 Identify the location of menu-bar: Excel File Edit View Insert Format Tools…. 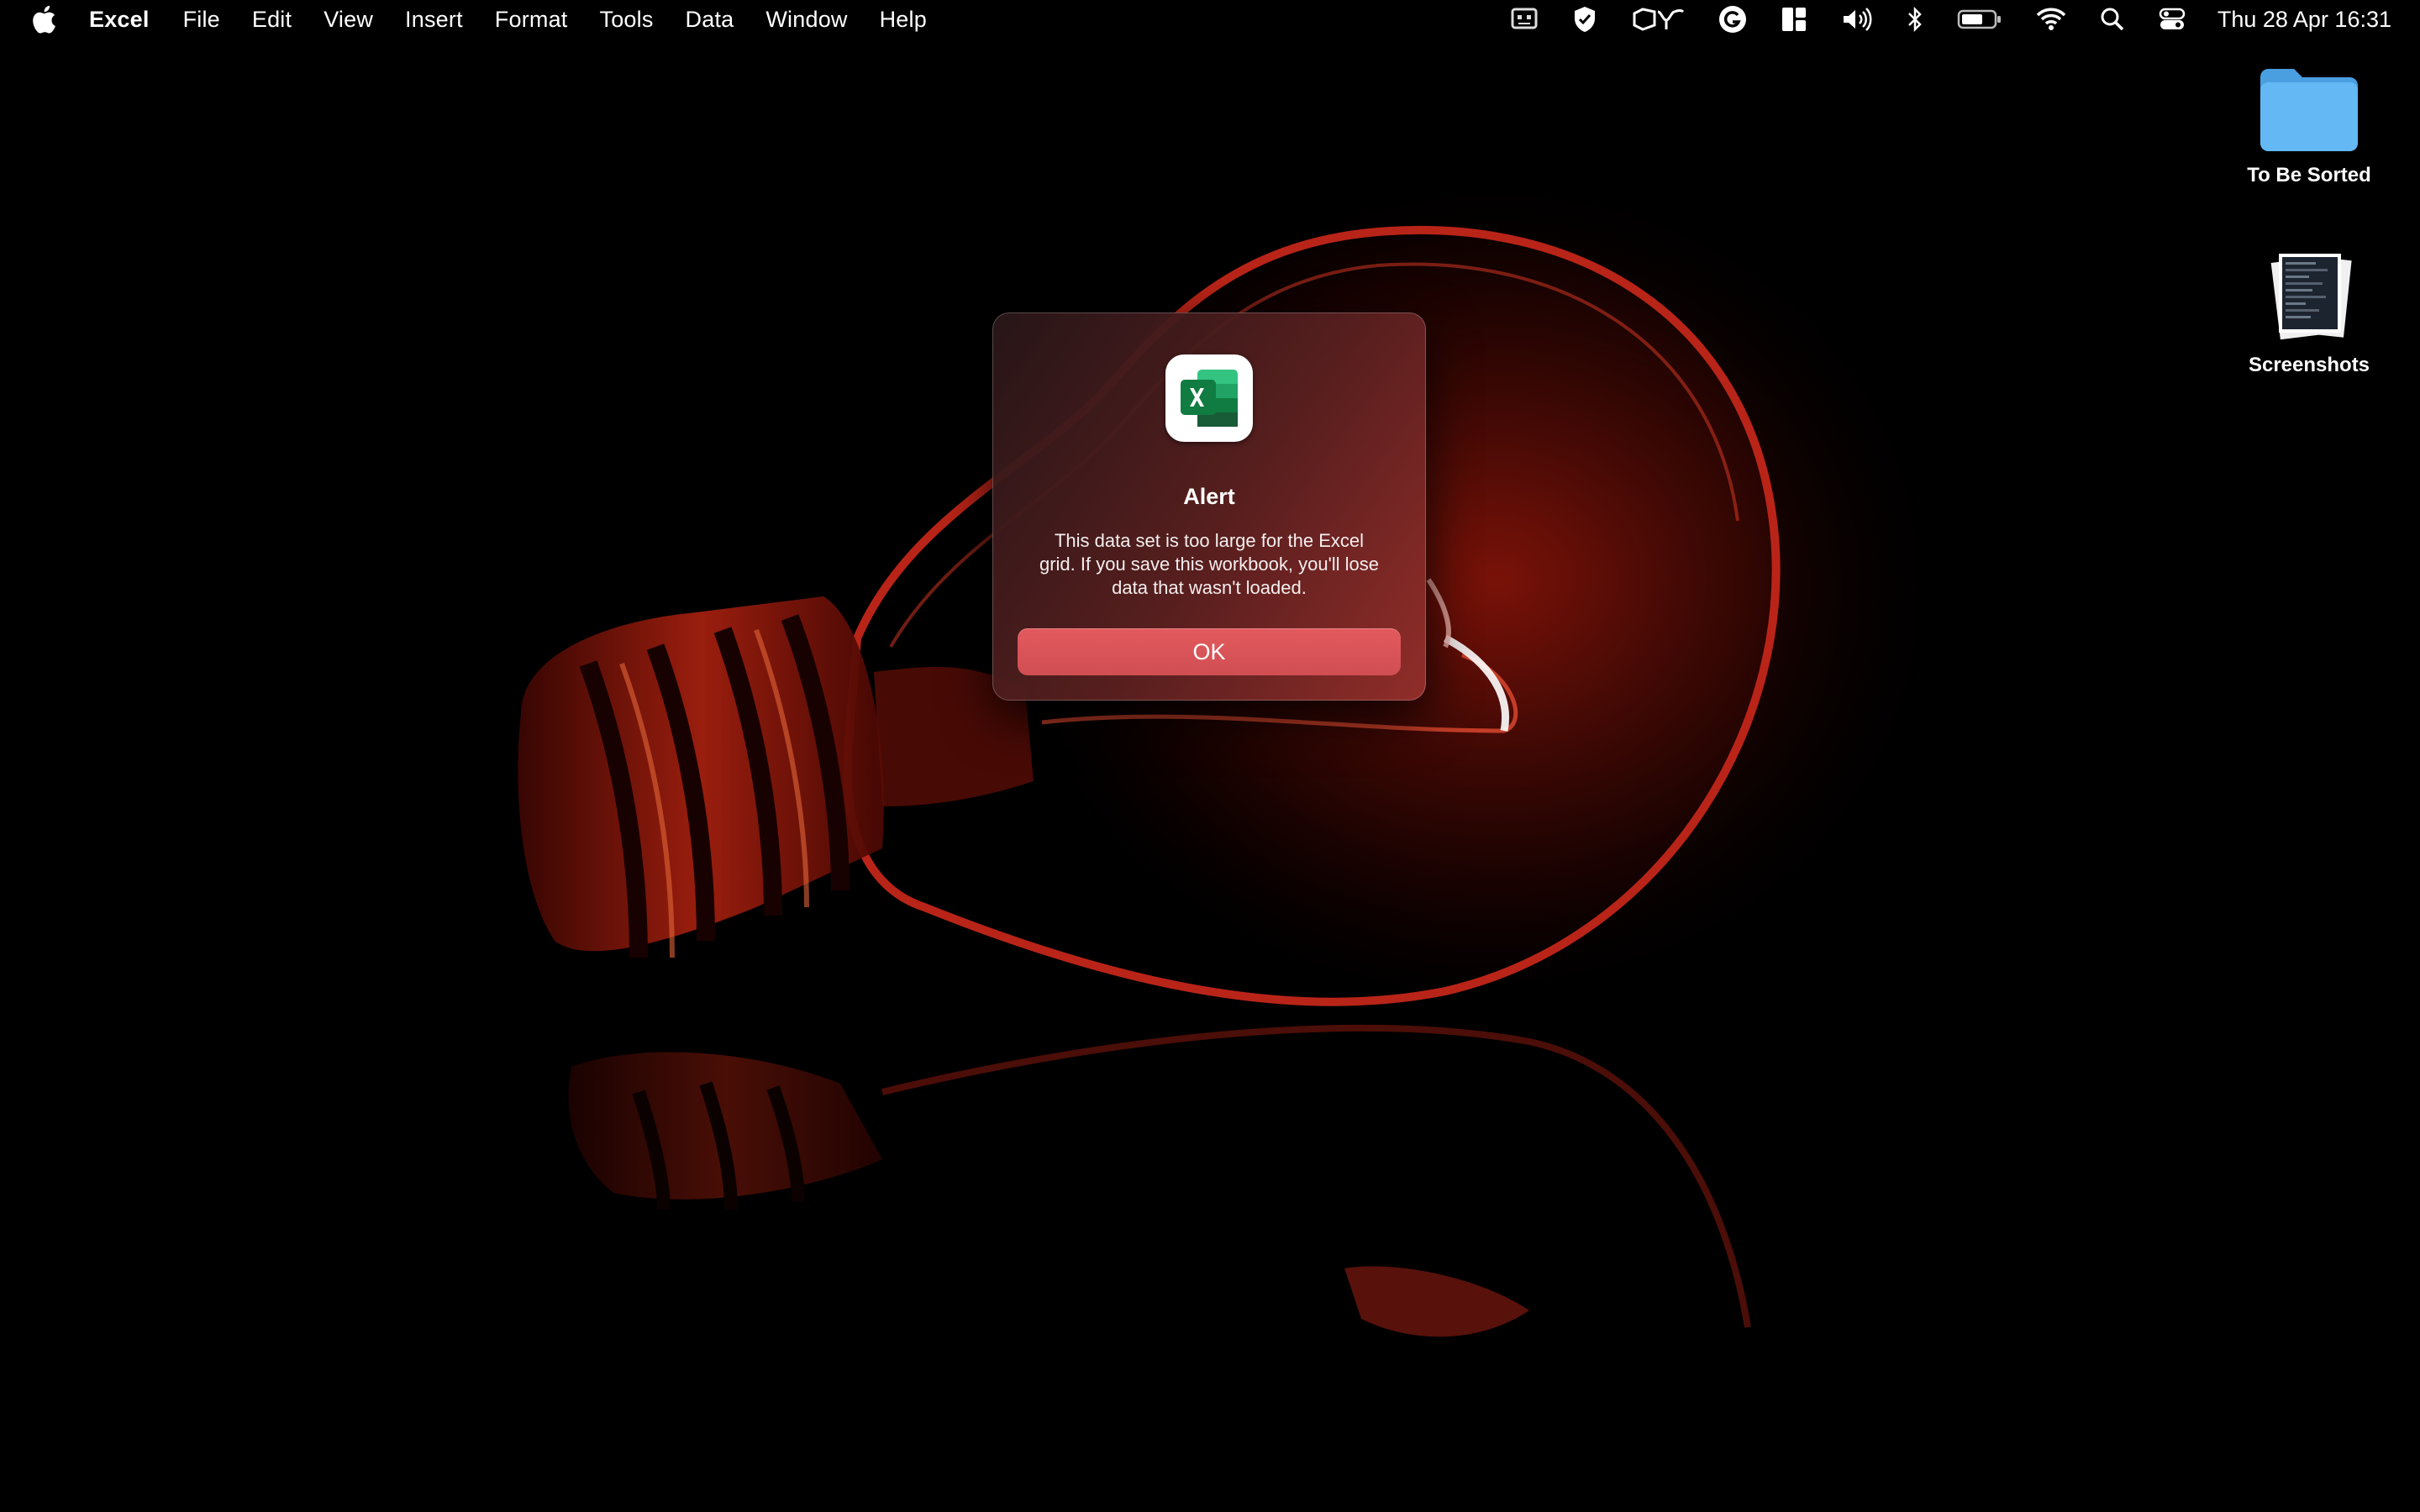
(1210, 19).